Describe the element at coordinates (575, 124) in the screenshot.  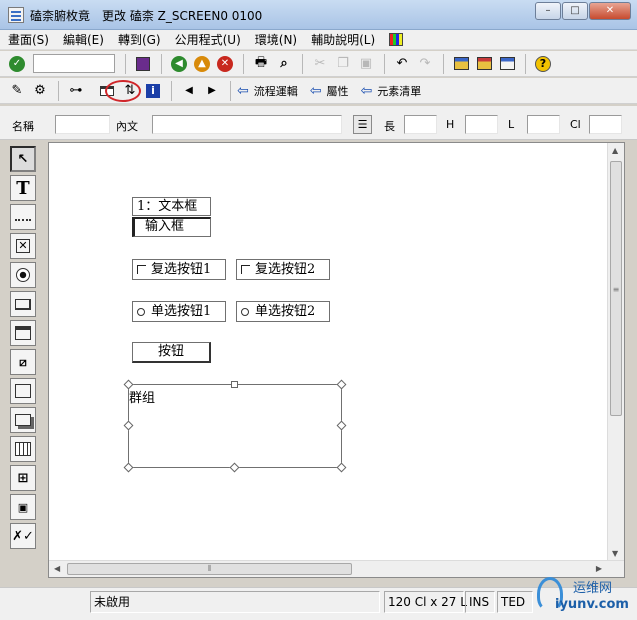
I see `column-label: Cl` at that location.